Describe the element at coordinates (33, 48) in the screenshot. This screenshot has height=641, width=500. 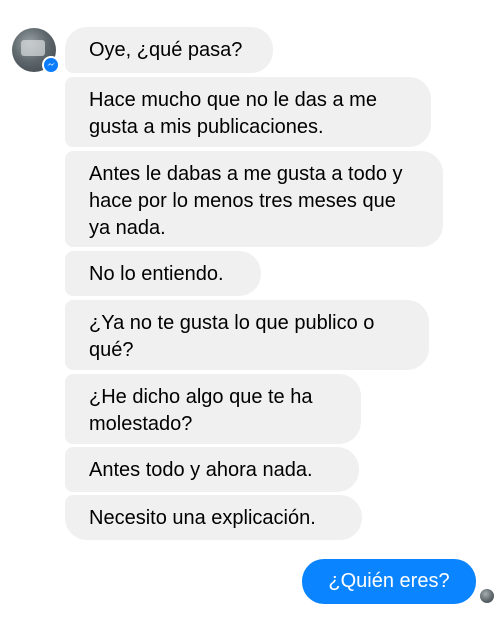
I see `avatar-photo` at that location.